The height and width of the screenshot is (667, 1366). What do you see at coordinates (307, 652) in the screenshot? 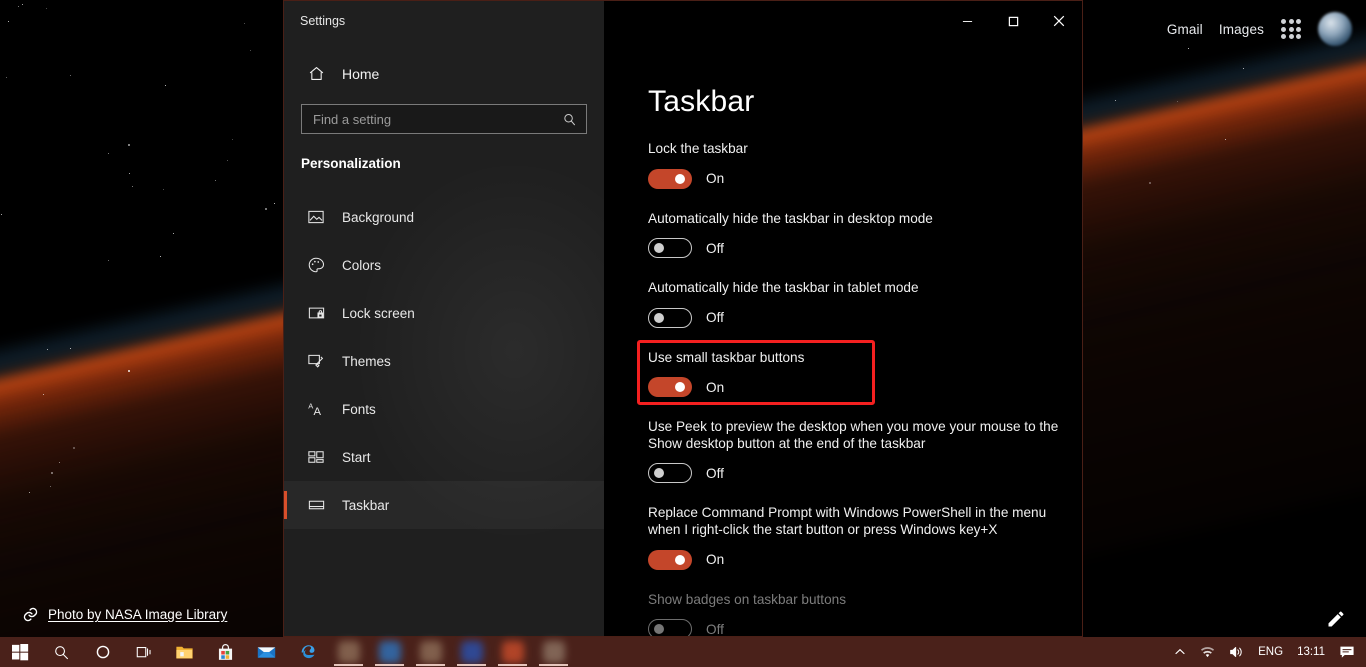
I see `edge-button` at bounding box center [307, 652].